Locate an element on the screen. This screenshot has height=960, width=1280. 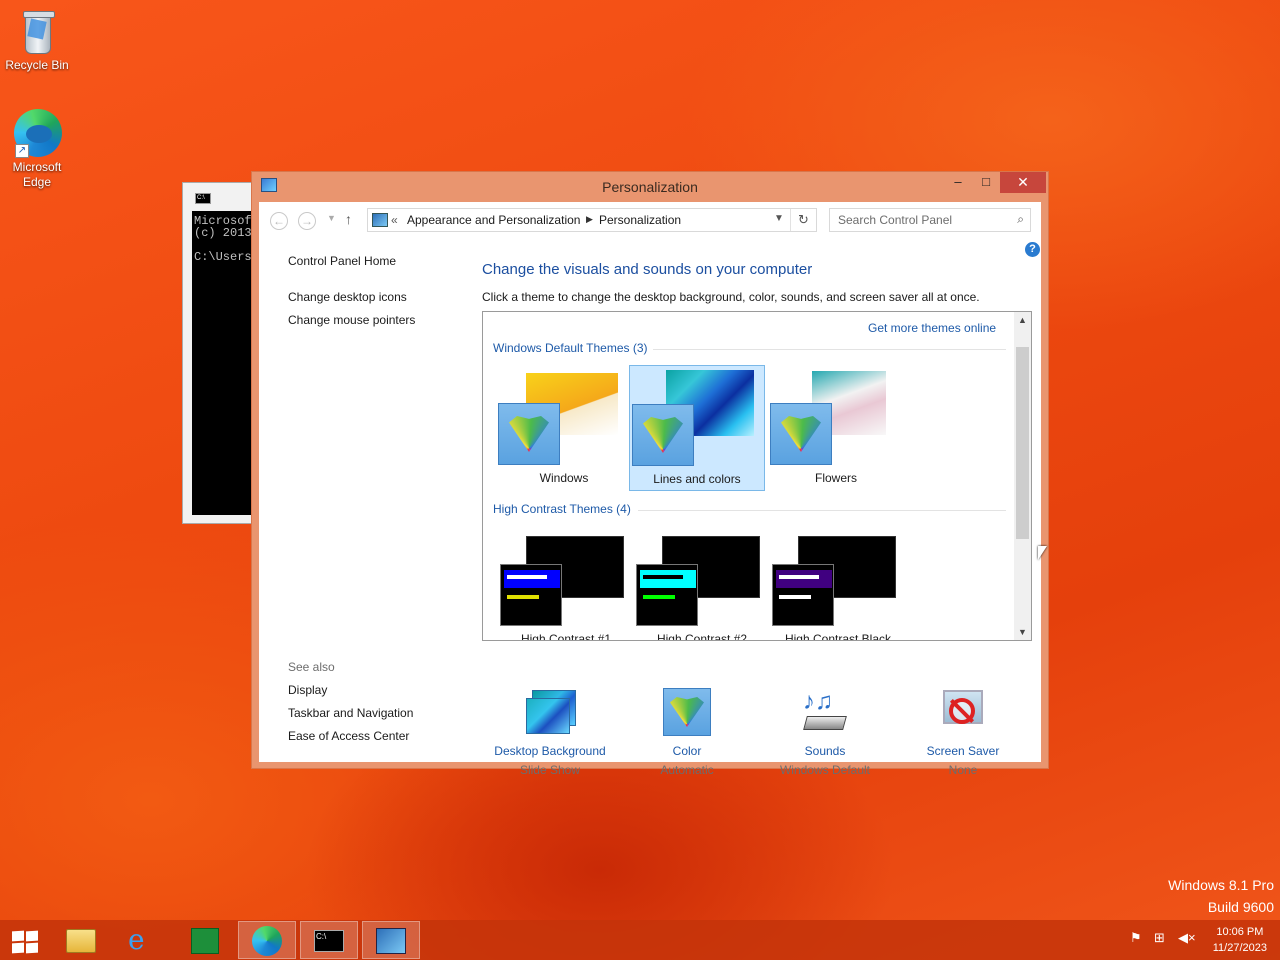
breadcrumb-personalization: Personalization is located at coordinates (640, 220).